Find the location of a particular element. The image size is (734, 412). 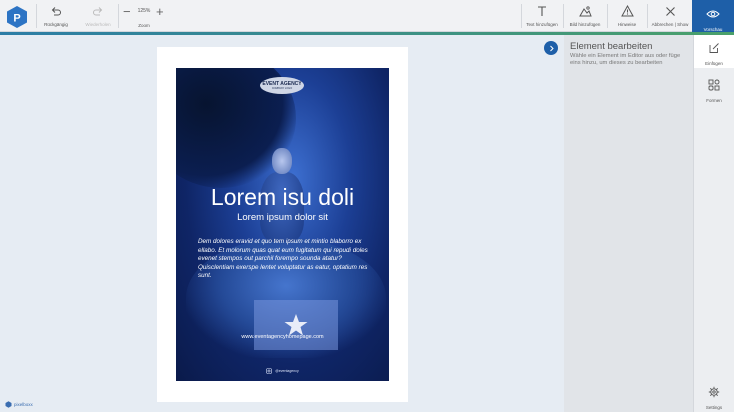

close-icon is located at coordinates (670, 11).